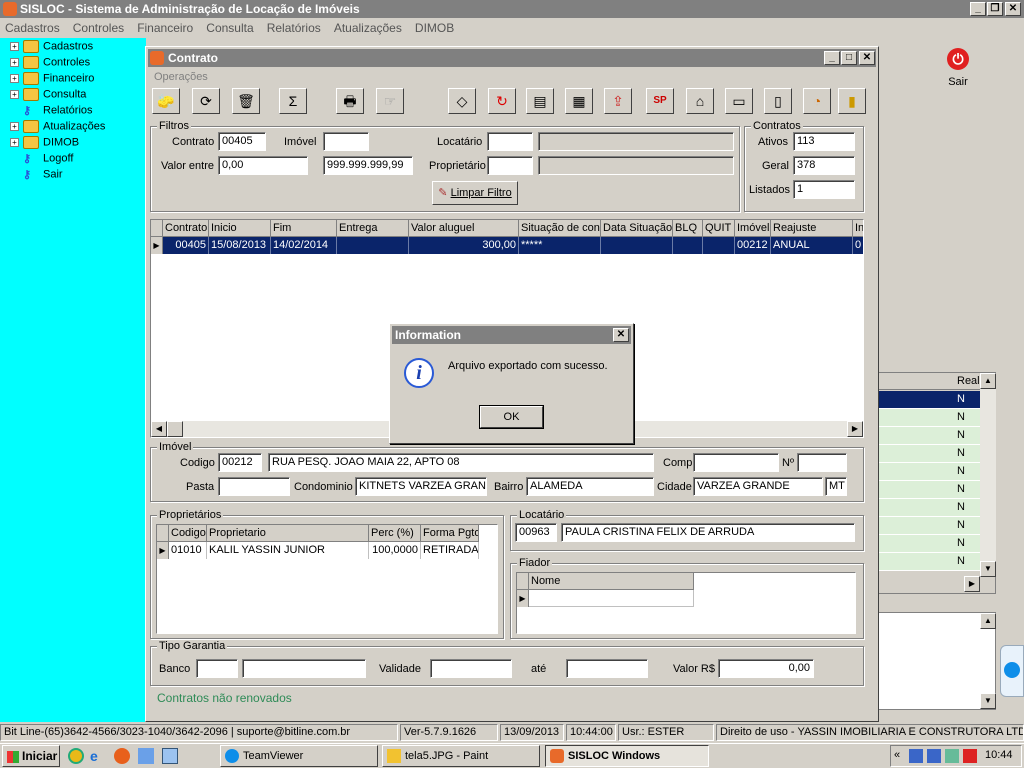 The width and height of the screenshot is (1024, 768). Describe the element at coordinates (421, 486) in the screenshot. I see `condominio-field: KITNETS VARZEA GRAN` at that location.